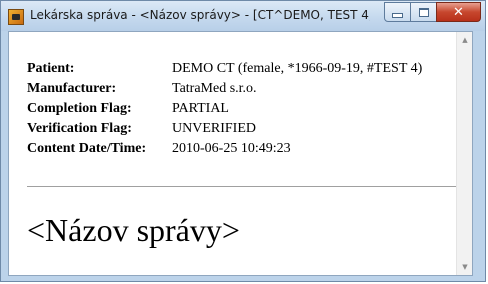 Image resolution: width=488 pixels, height=284 pixels. Describe the element at coordinates (87, 148) in the screenshot. I see `content-datetime-label: Content Date/Time:` at that location.